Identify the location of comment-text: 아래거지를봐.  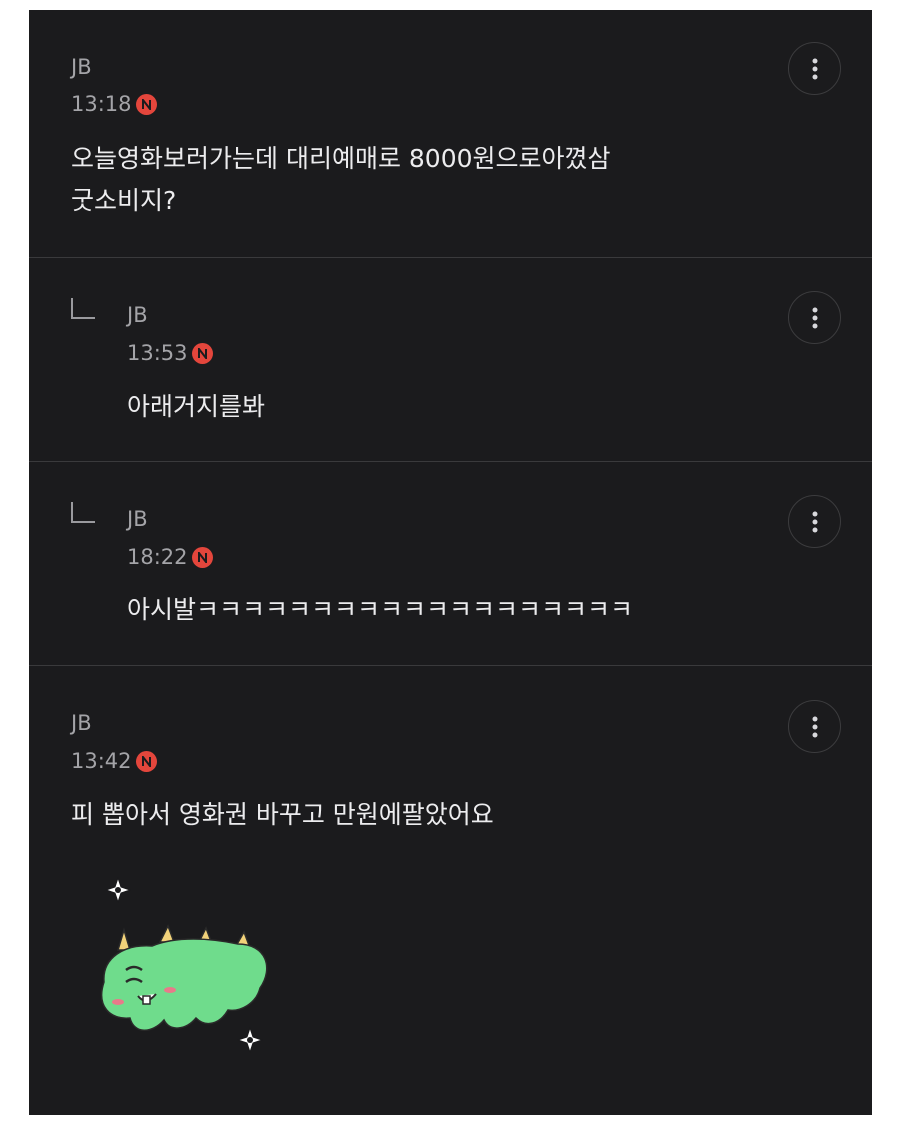
(196, 407).